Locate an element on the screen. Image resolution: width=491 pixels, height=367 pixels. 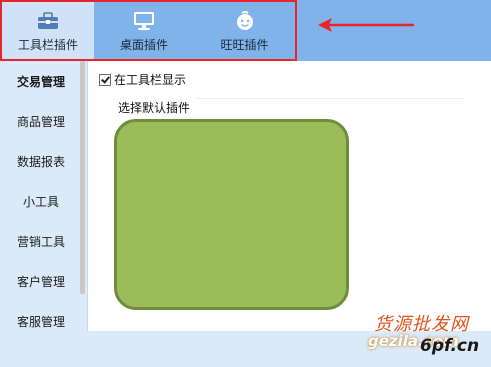
tab-label: 工具栏插件 is located at coordinates (47, 45).